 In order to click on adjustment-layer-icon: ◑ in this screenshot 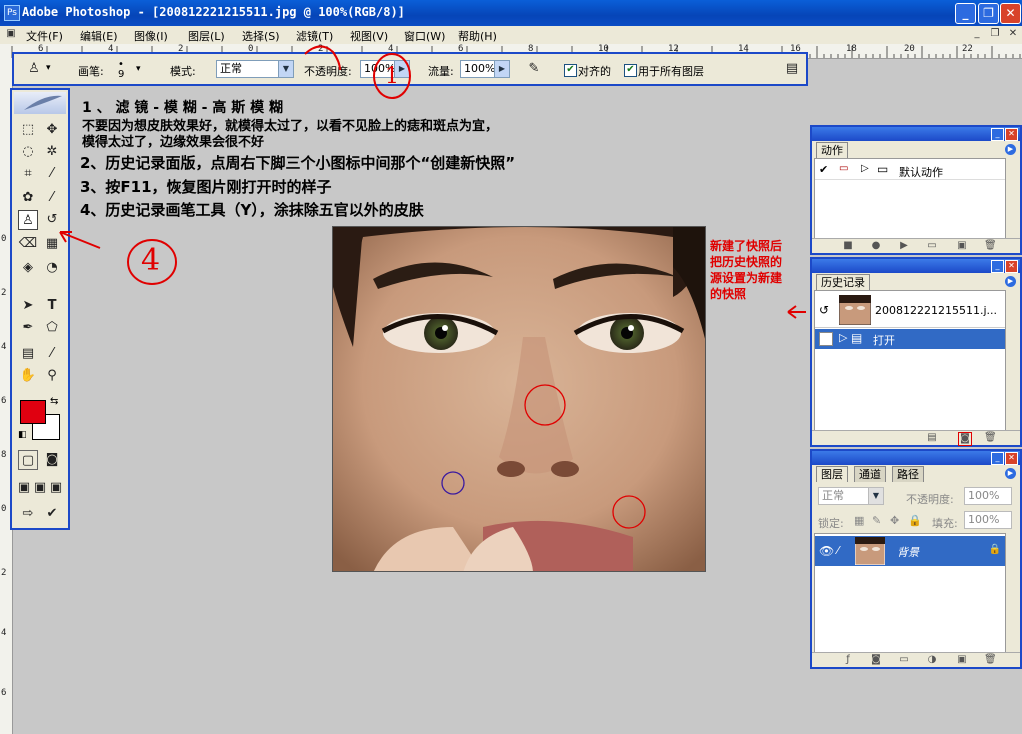, I will do `click(932, 660)`.